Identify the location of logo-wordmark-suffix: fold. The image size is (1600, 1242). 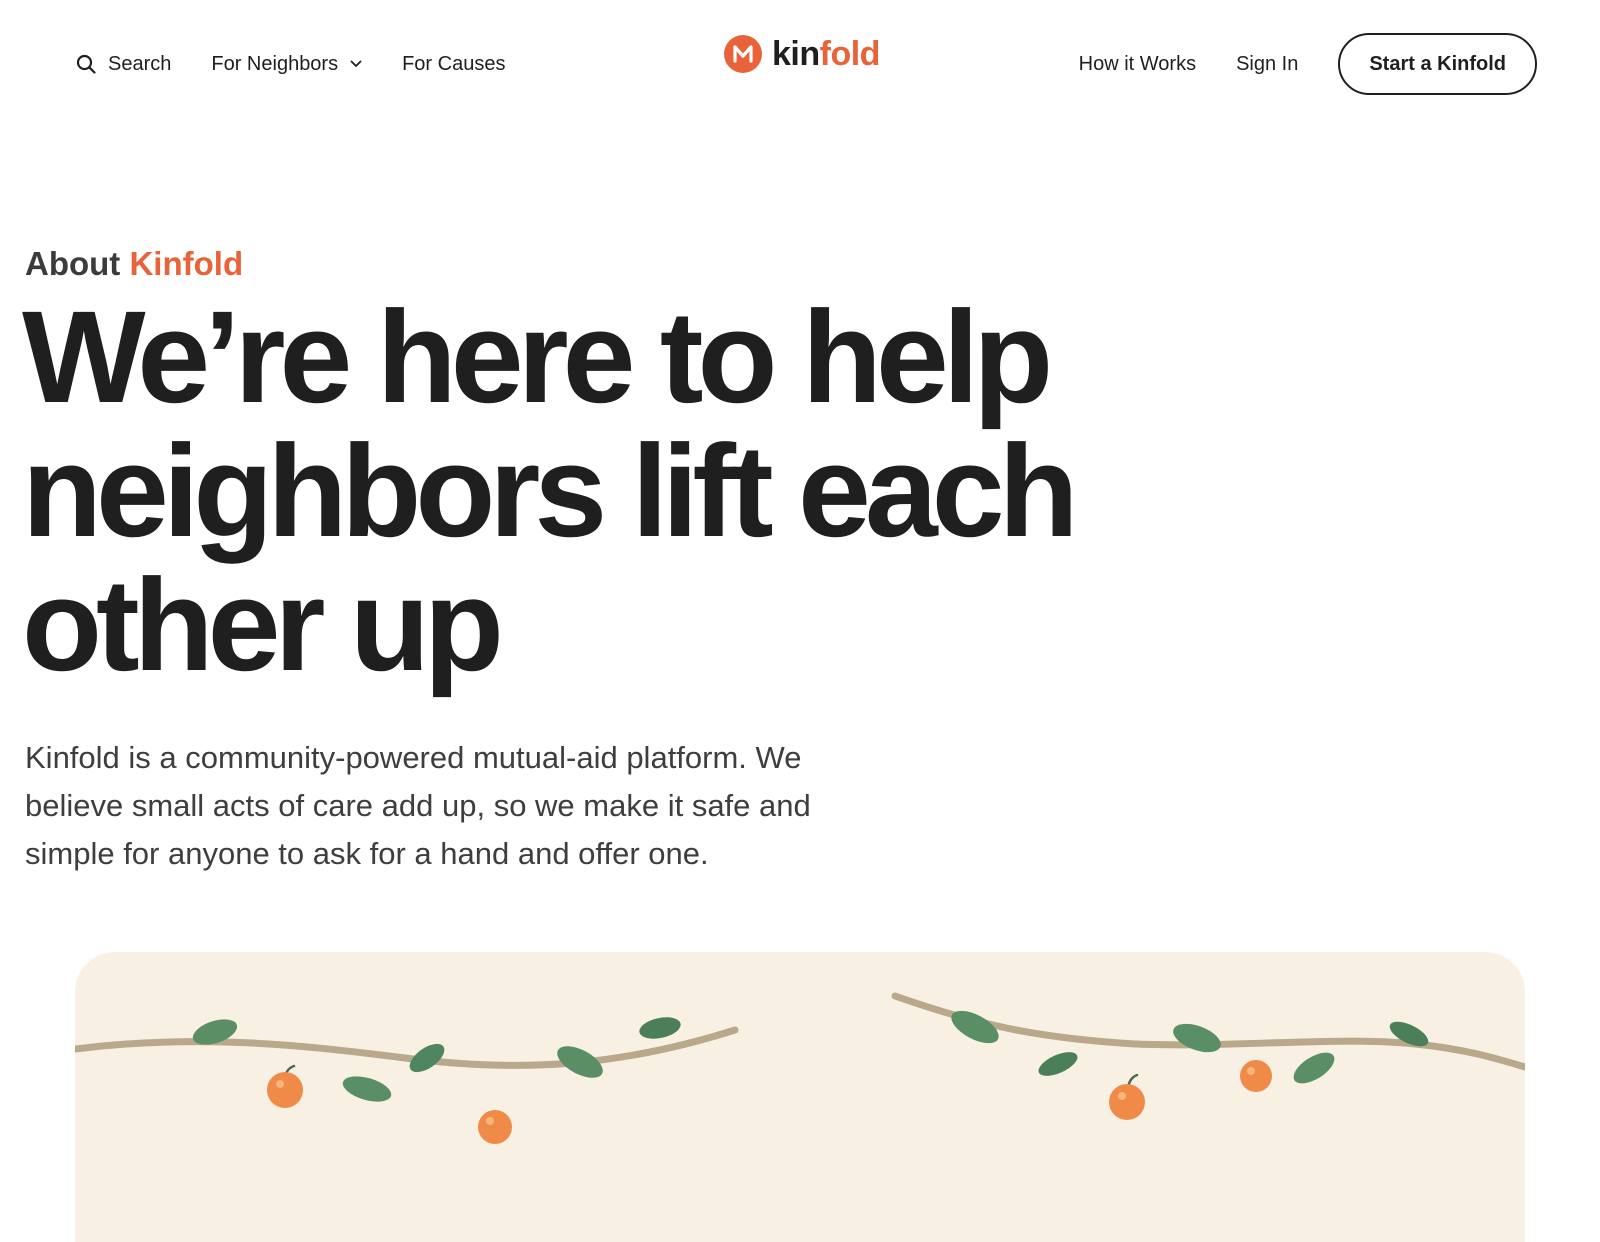
(850, 53).